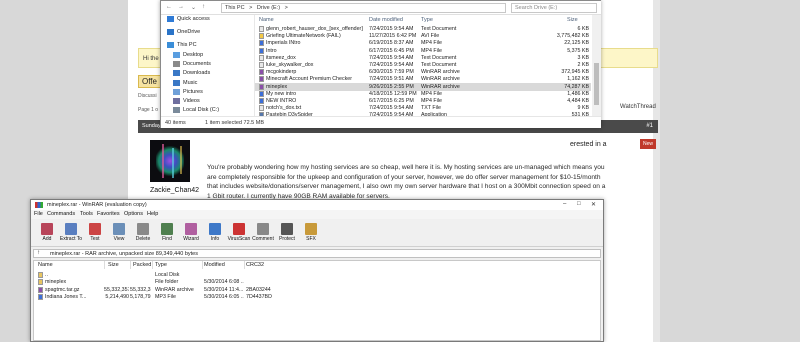  Describe the element at coordinates (38, 214) in the screenshot. I see `menu-file: File` at that location.